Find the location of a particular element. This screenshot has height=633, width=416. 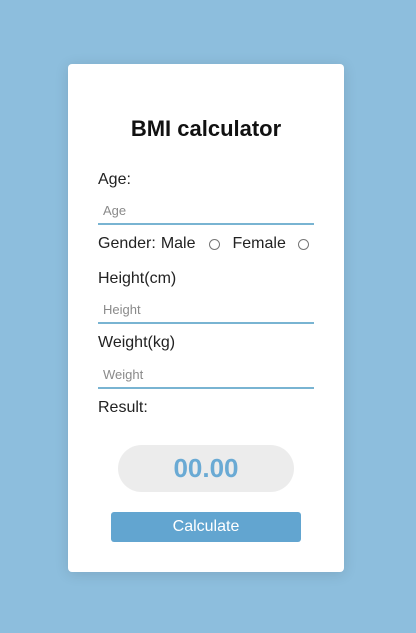

page-title: BMI calculator is located at coordinates (206, 128).